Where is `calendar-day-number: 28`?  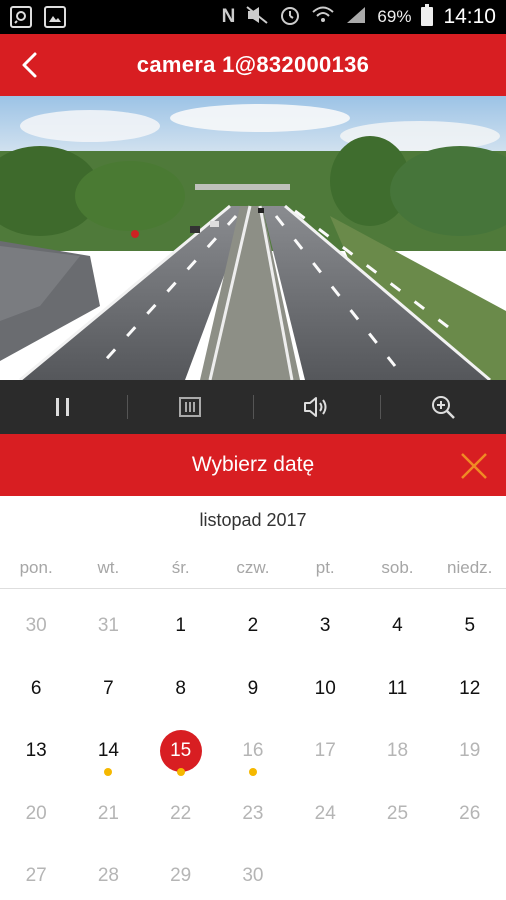 calendar-day-number: 28 is located at coordinates (108, 876).